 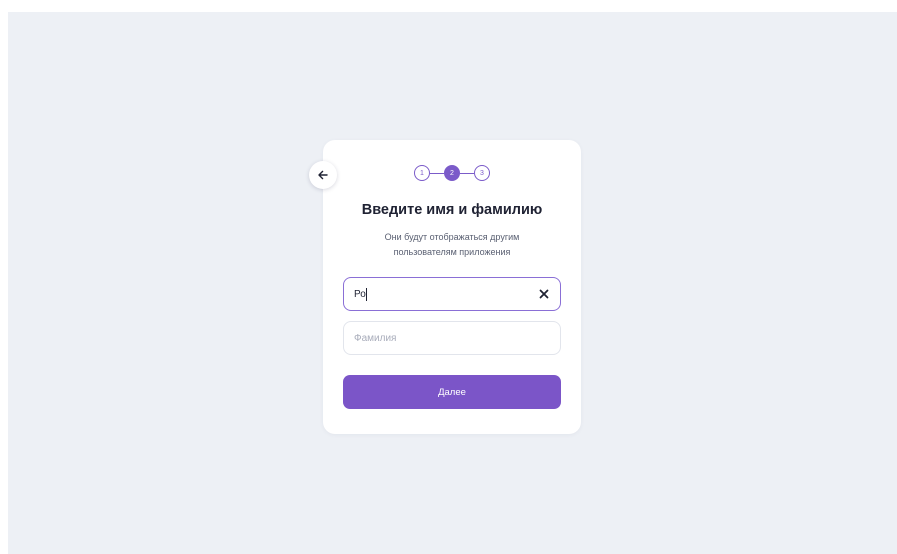 I want to click on subtitle-line-1: Они будут отображаться другим, so click(x=452, y=237).